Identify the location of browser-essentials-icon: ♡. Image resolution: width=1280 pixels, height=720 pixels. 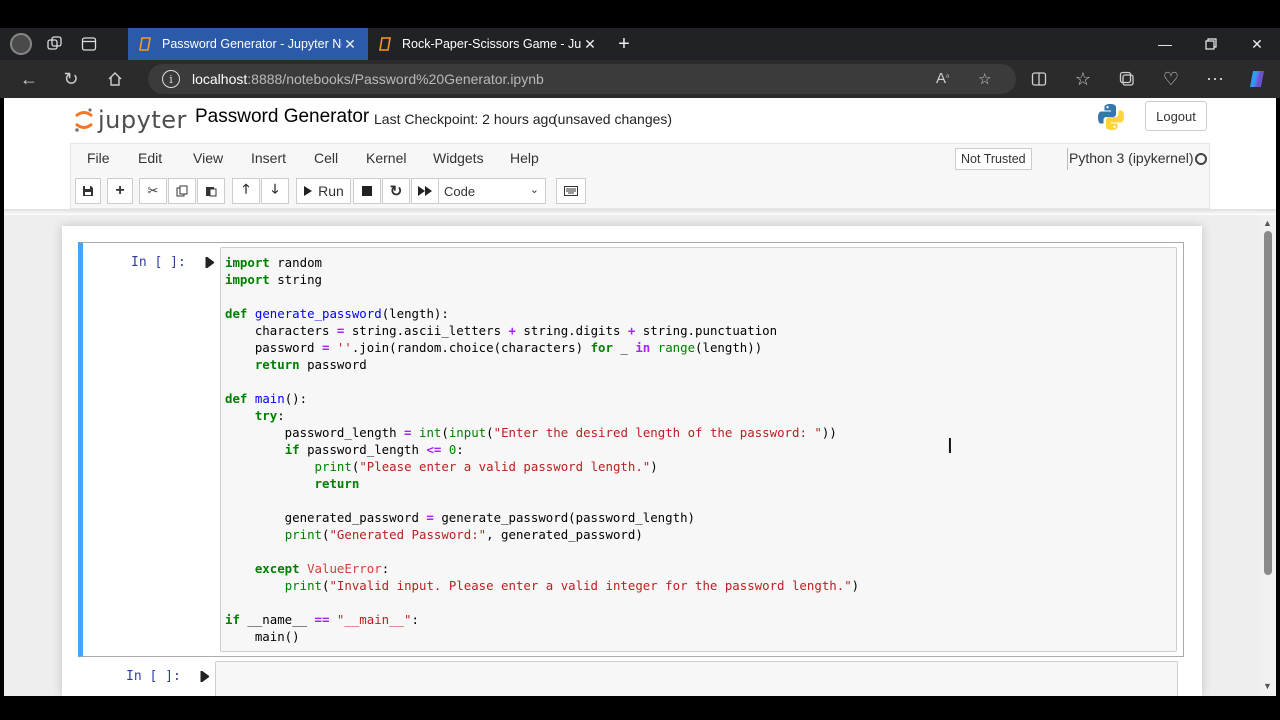
(1171, 79).